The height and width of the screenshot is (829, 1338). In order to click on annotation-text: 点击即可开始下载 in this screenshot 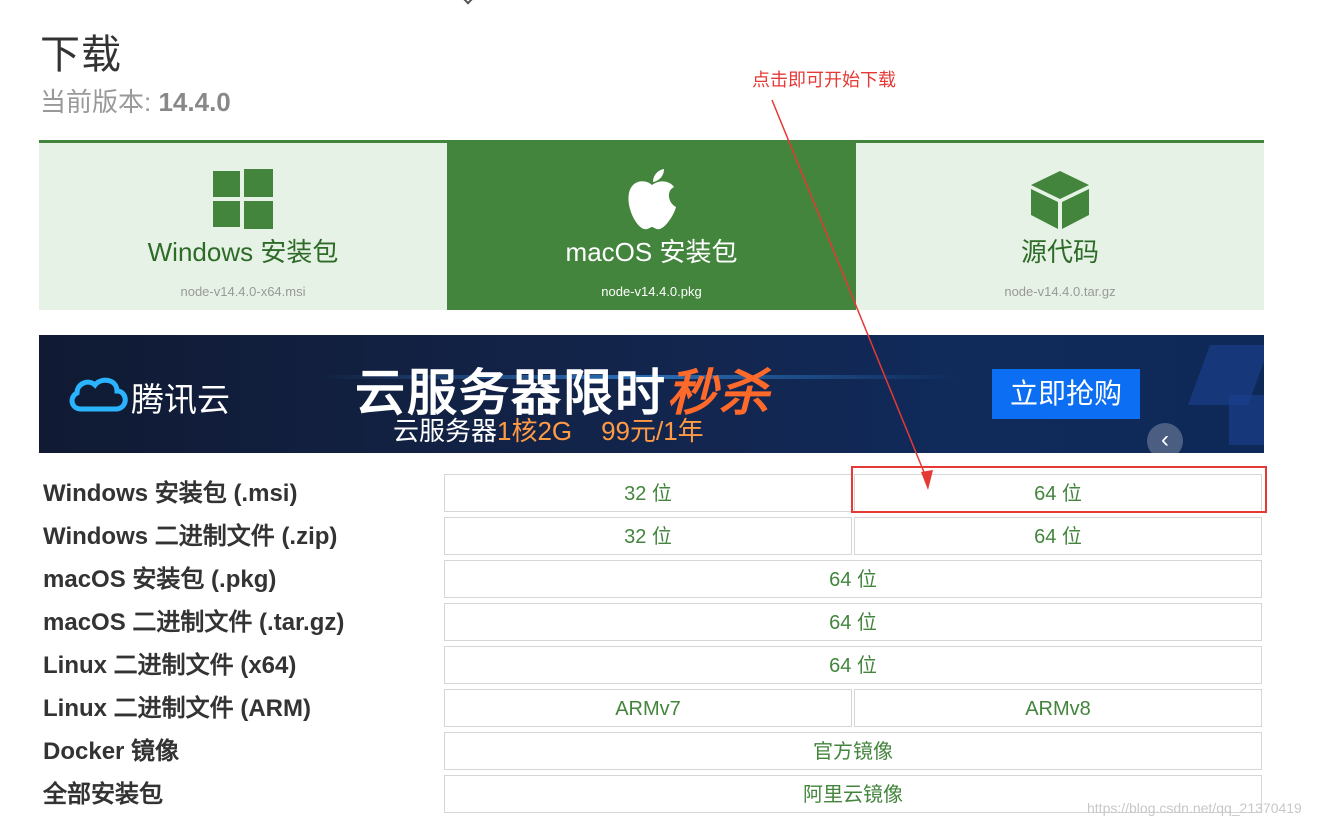, I will do `click(824, 80)`.